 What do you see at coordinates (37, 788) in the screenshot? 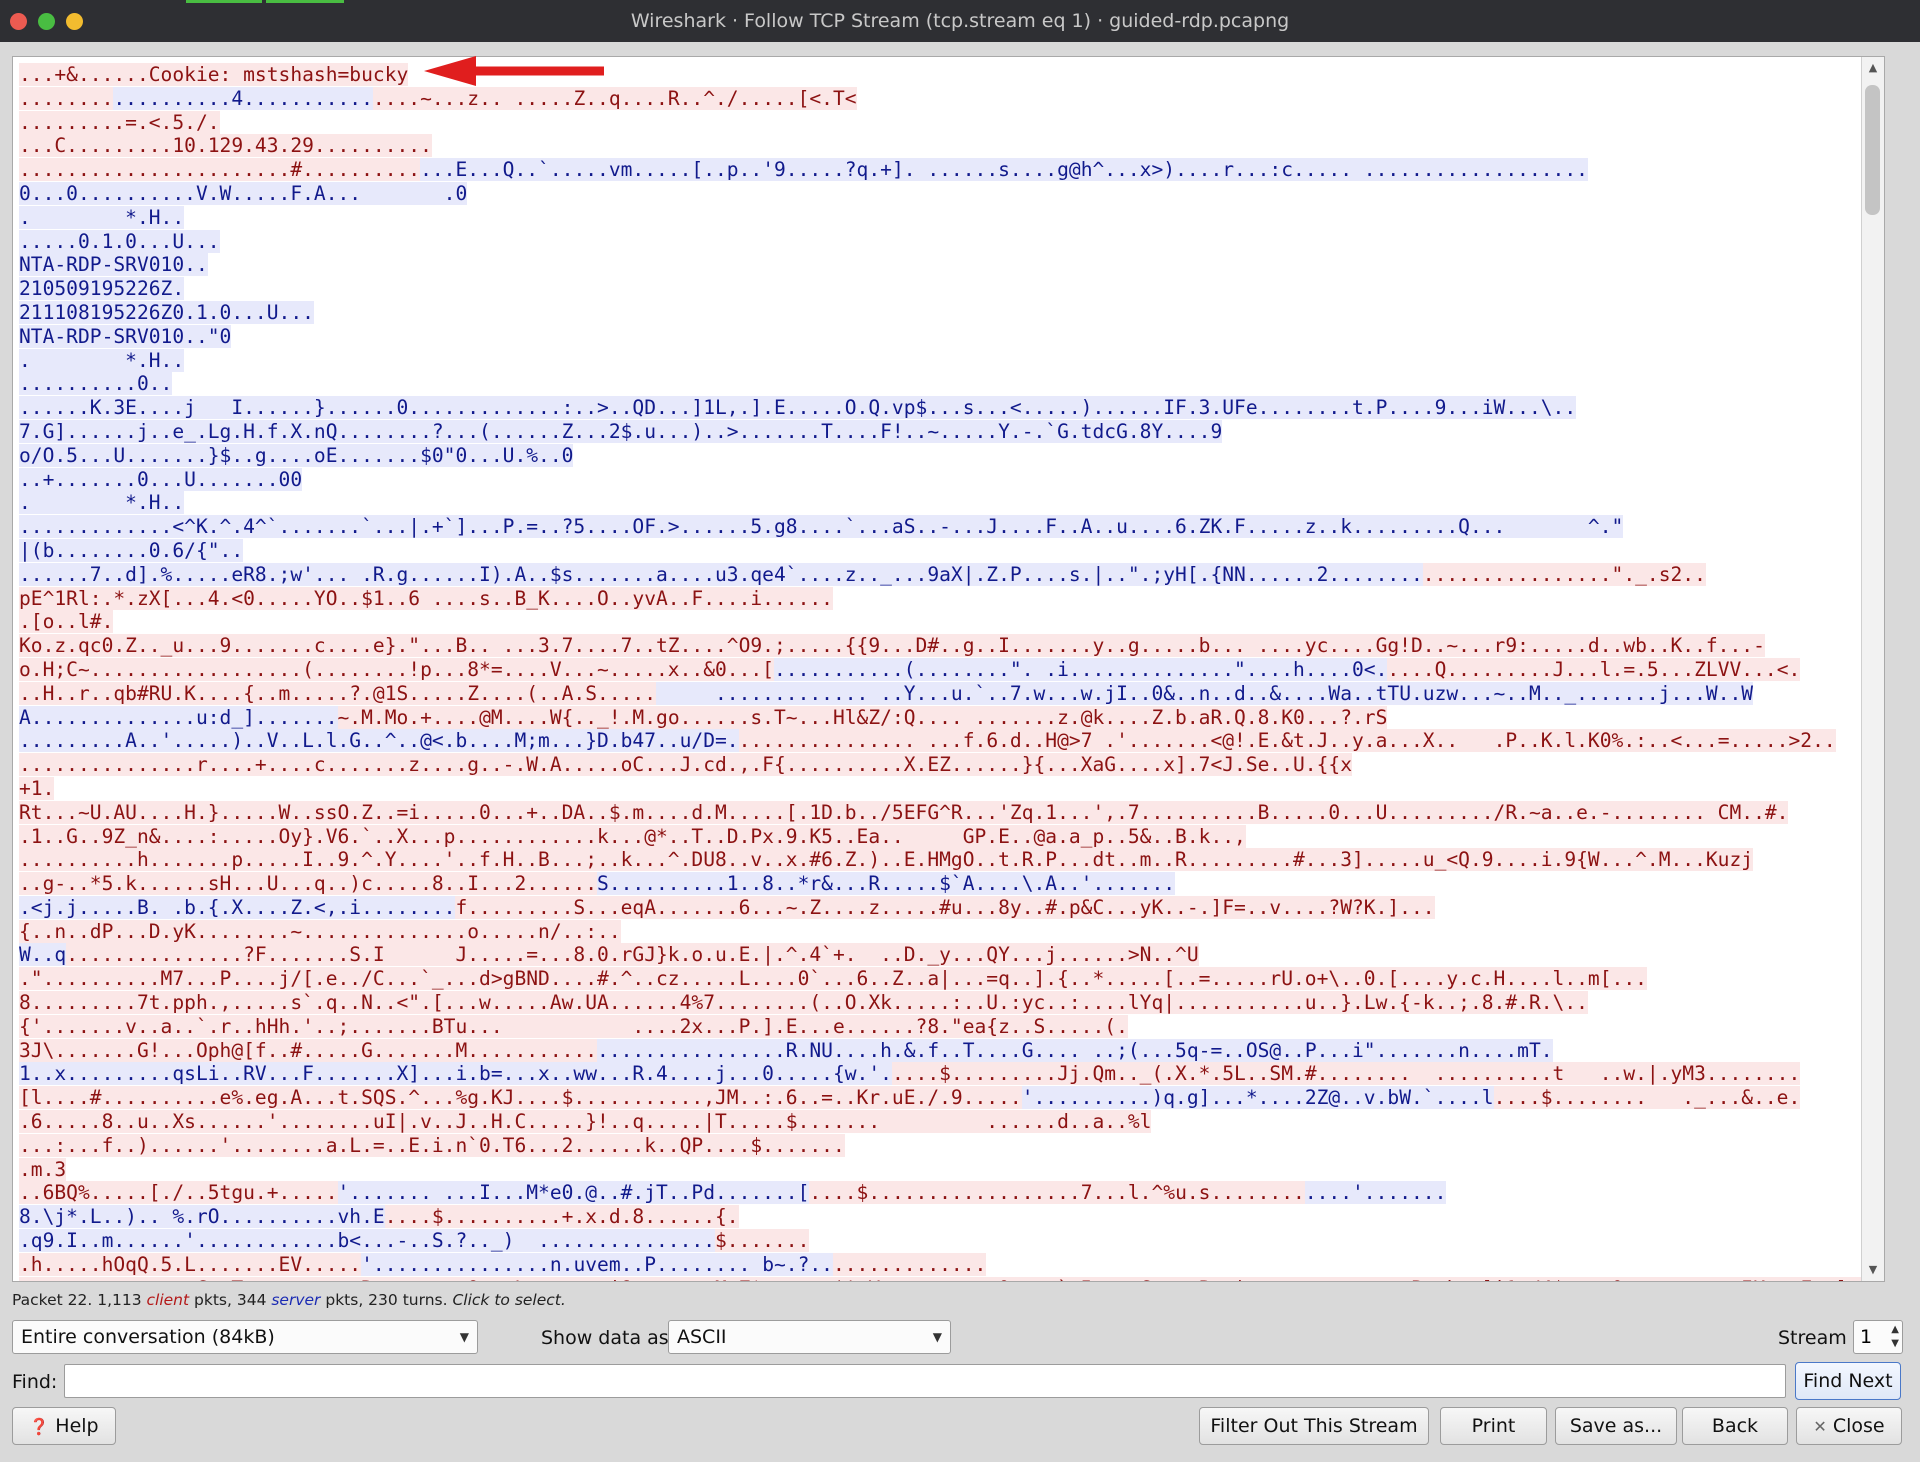
I see `client-data-segment: +1.` at bounding box center [37, 788].